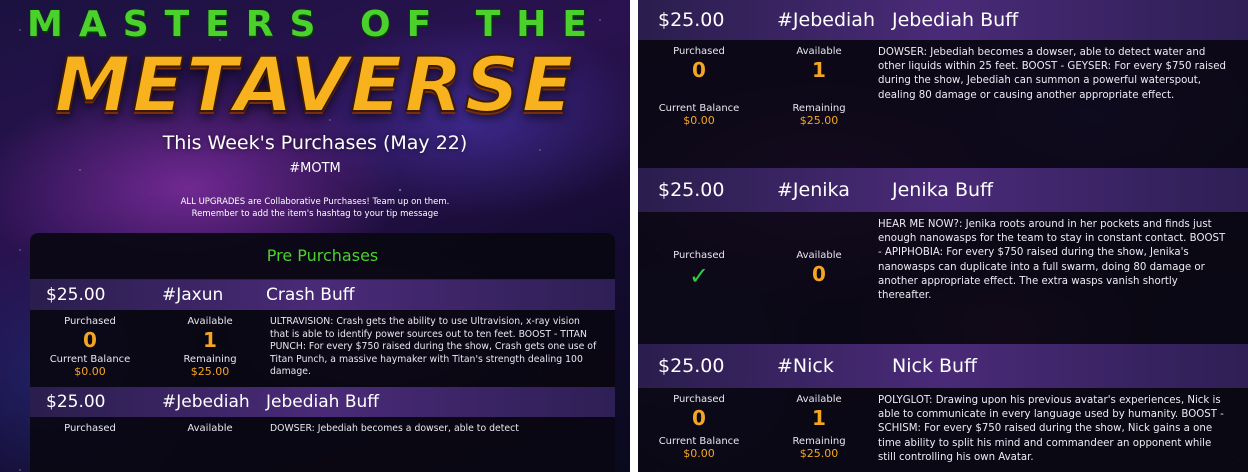 This screenshot has height=472, width=1248. What do you see at coordinates (819, 273) in the screenshot?
I see `available-value: 0` at bounding box center [819, 273].